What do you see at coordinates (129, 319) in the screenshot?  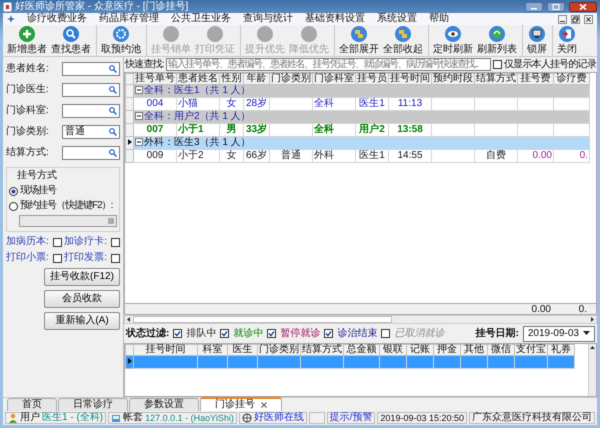 I see `left-arrow-icon` at bounding box center [129, 319].